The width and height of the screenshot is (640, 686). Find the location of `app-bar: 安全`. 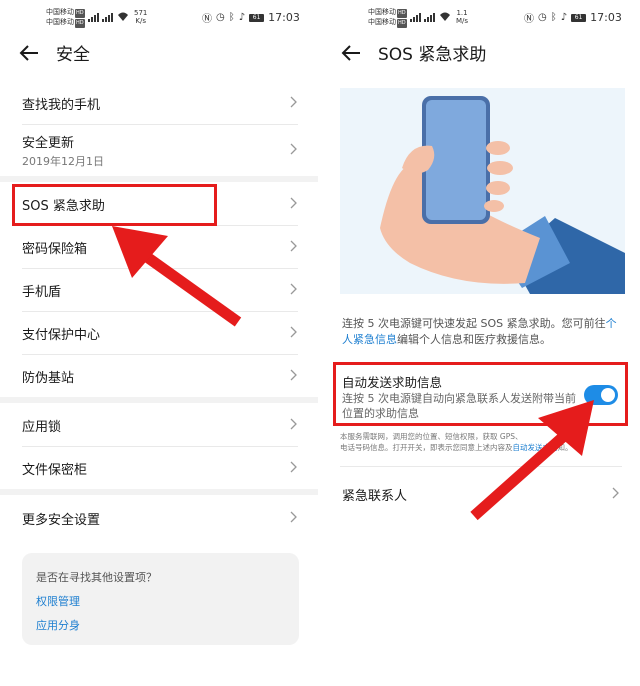

app-bar: 安全 is located at coordinates (159, 56).